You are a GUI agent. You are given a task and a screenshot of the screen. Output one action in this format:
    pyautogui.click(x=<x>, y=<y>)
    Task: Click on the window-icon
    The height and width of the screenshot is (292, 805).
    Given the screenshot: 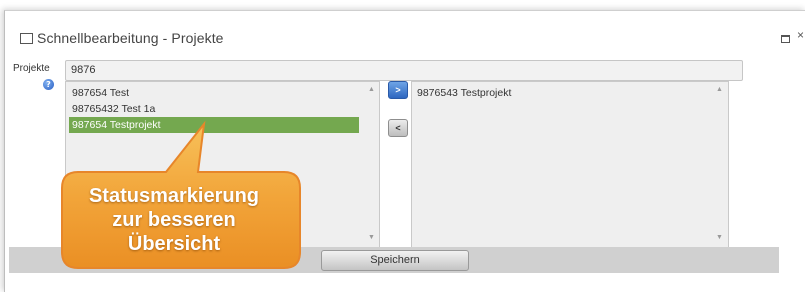 What is the action you would take?
    pyautogui.click(x=26, y=38)
    